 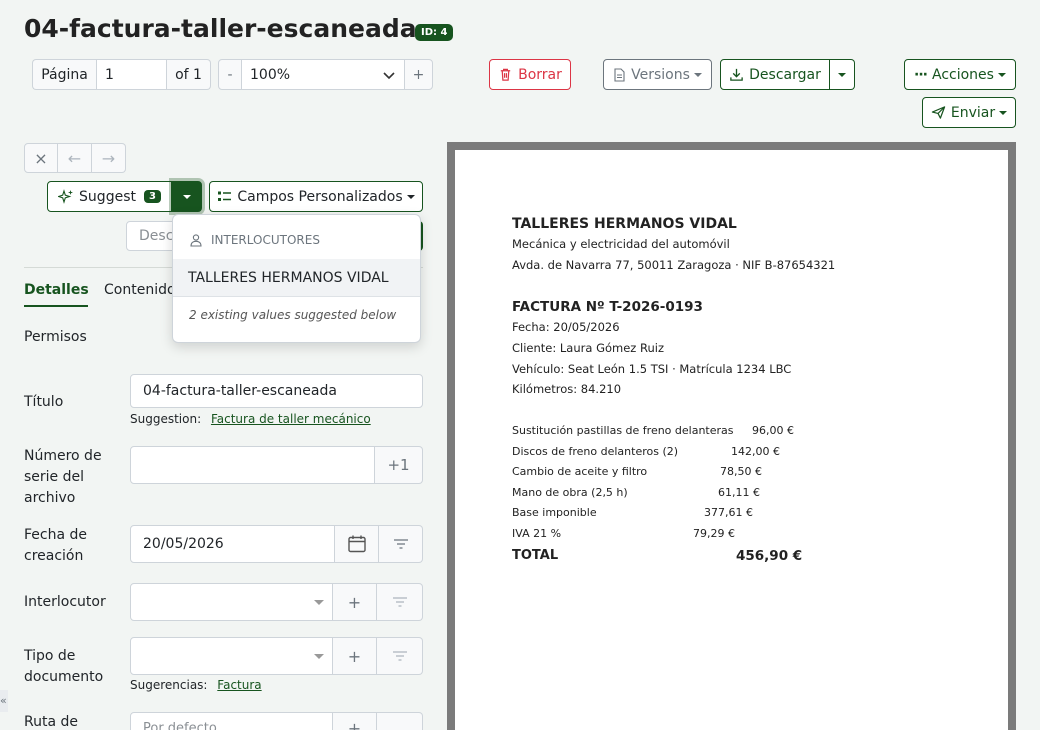 I want to click on add-interlocutor-button: +, so click(x=355, y=602).